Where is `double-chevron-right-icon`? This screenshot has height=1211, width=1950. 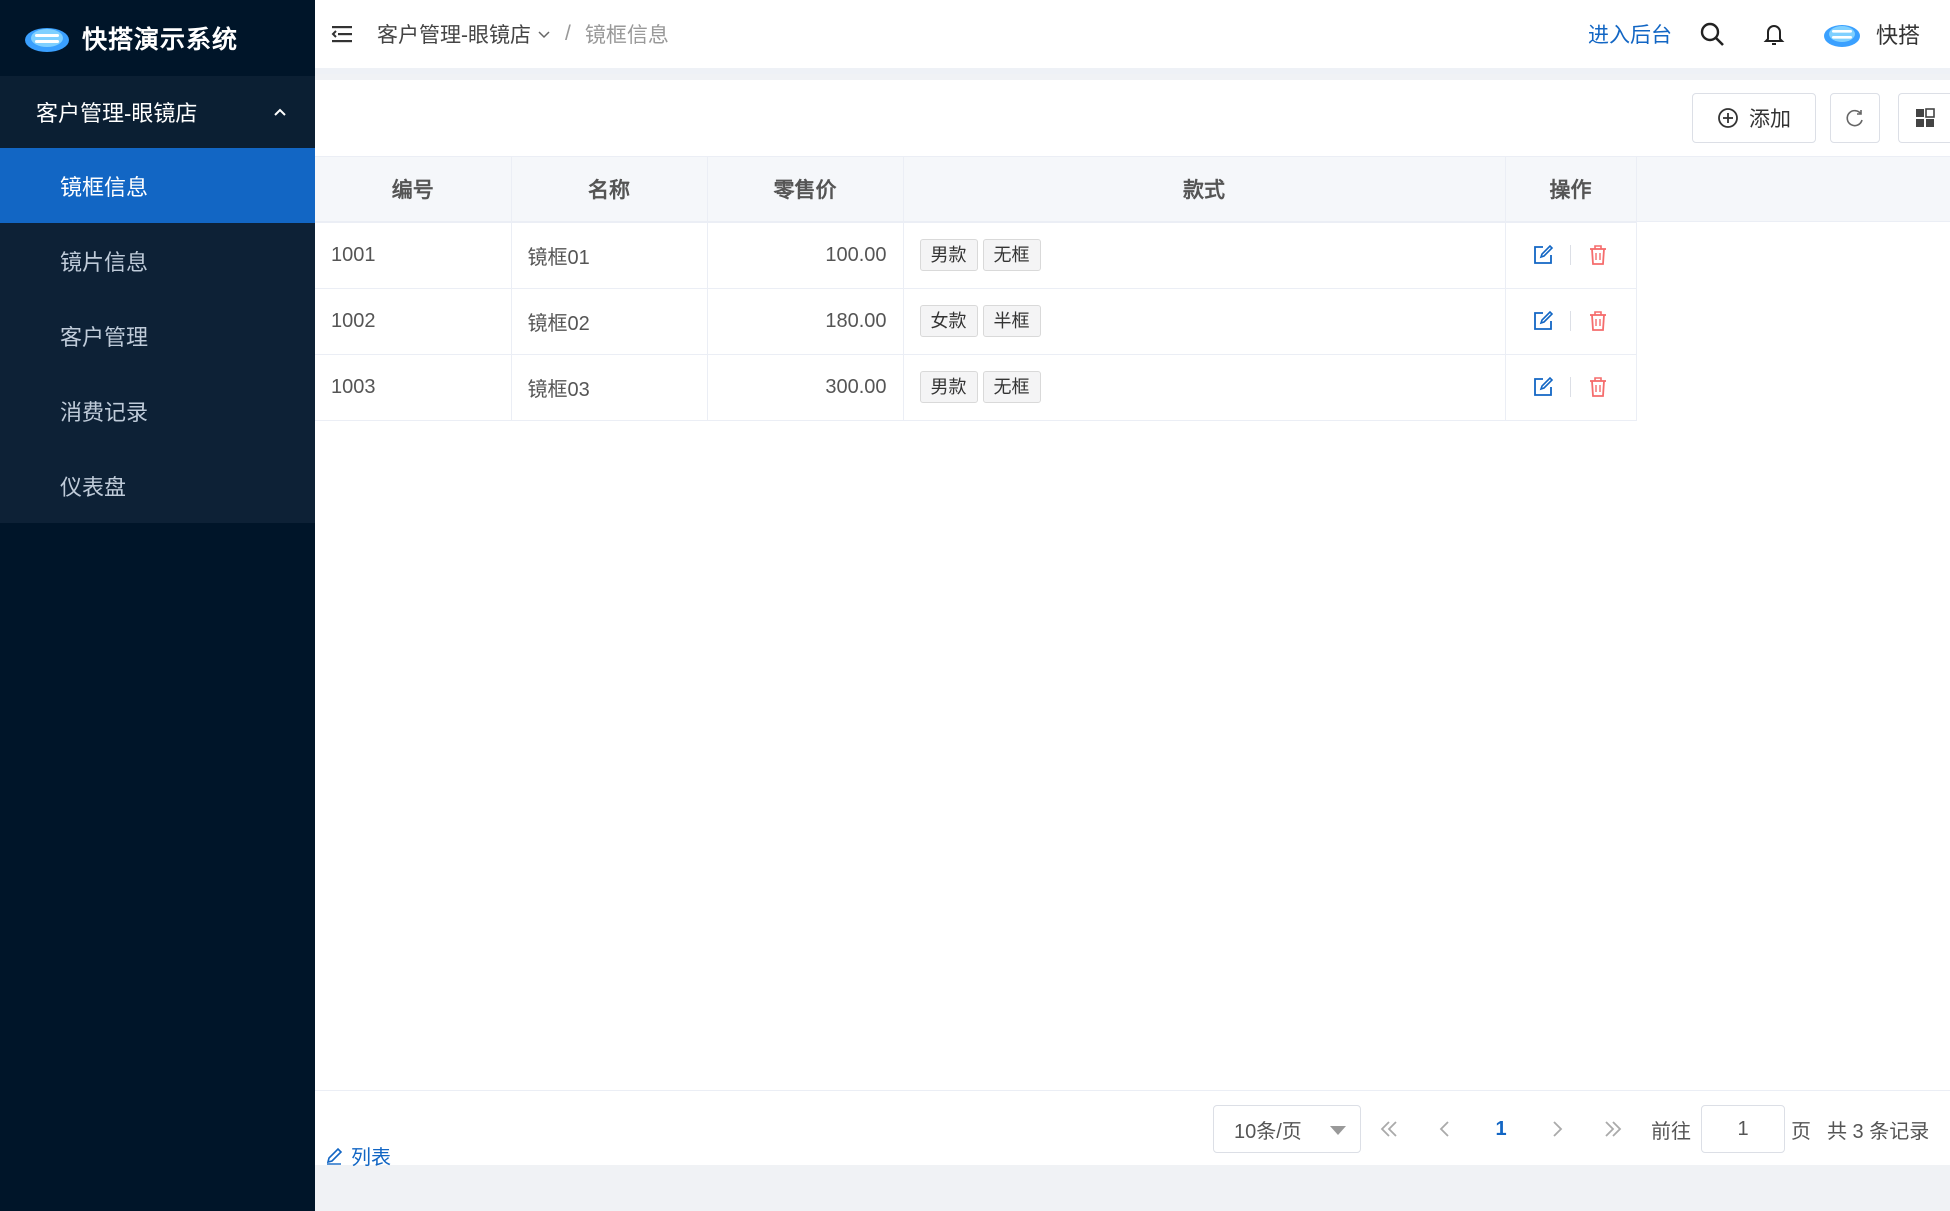 double-chevron-right-icon is located at coordinates (1613, 1129).